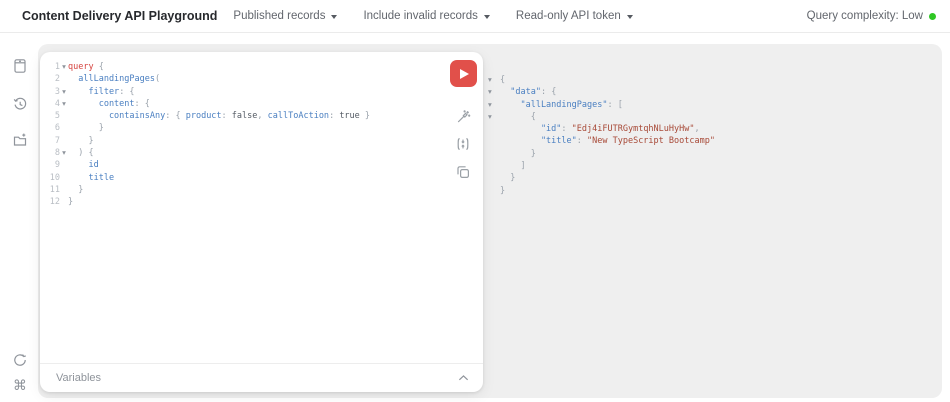 This screenshot has height=402, width=950. What do you see at coordinates (463, 172) in the screenshot?
I see `copy-icon` at bounding box center [463, 172].